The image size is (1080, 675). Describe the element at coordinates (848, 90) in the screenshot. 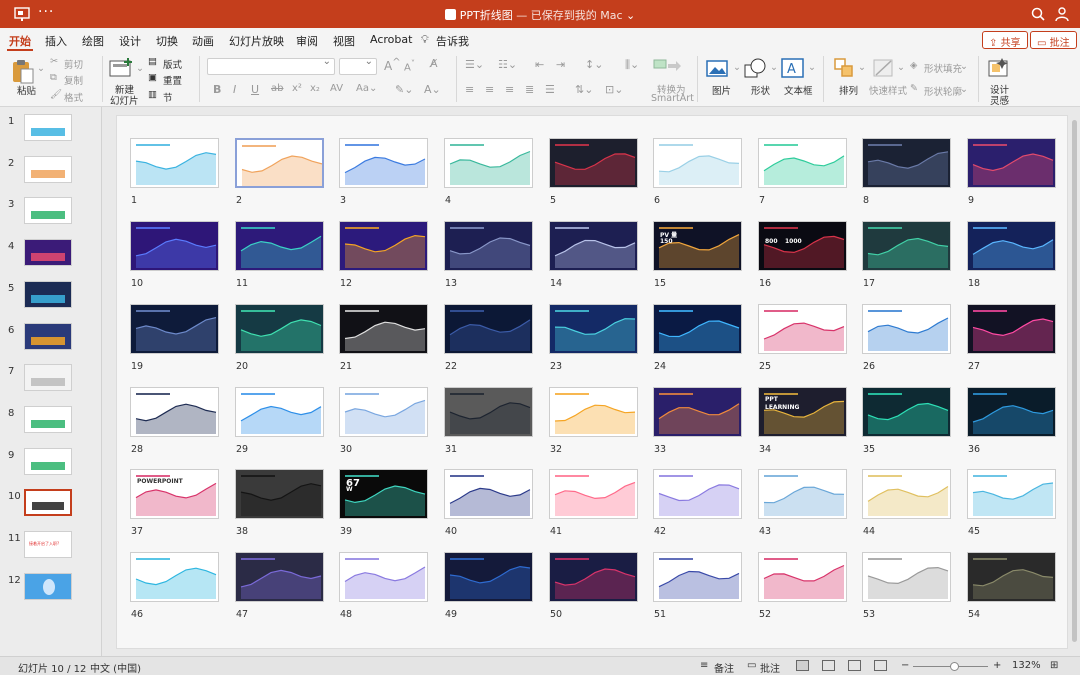

I see `arrange-label: 排列` at that location.